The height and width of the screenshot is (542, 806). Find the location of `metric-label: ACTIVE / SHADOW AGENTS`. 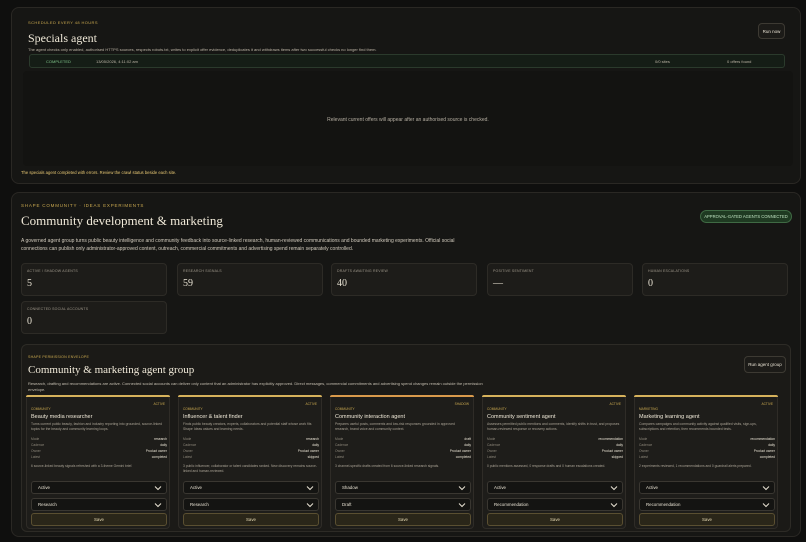

metric-label: ACTIVE / SHADOW AGENTS is located at coordinates (52, 271).